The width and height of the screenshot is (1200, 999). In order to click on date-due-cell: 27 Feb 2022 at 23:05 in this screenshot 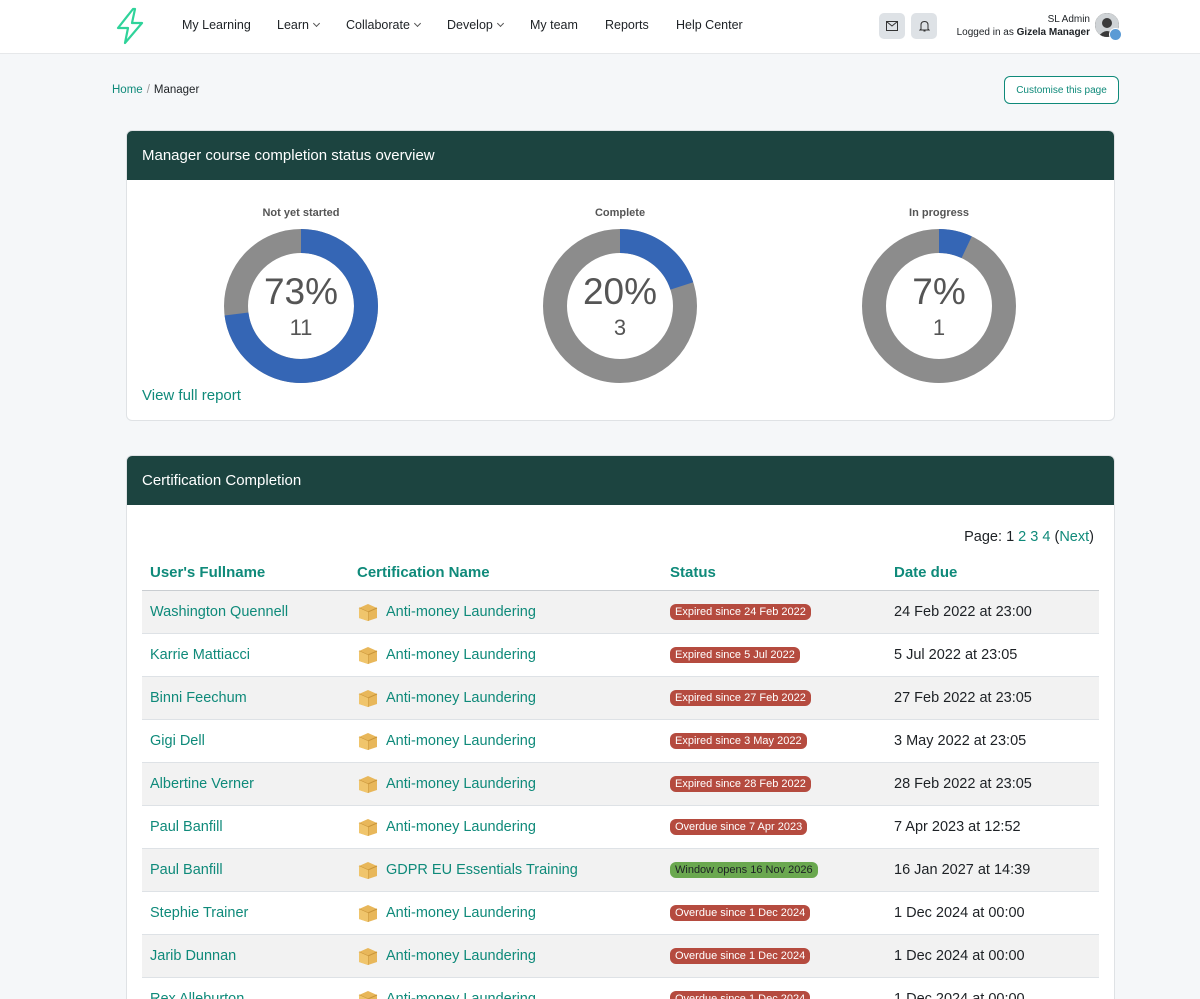, I will do `click(992, 698)`.